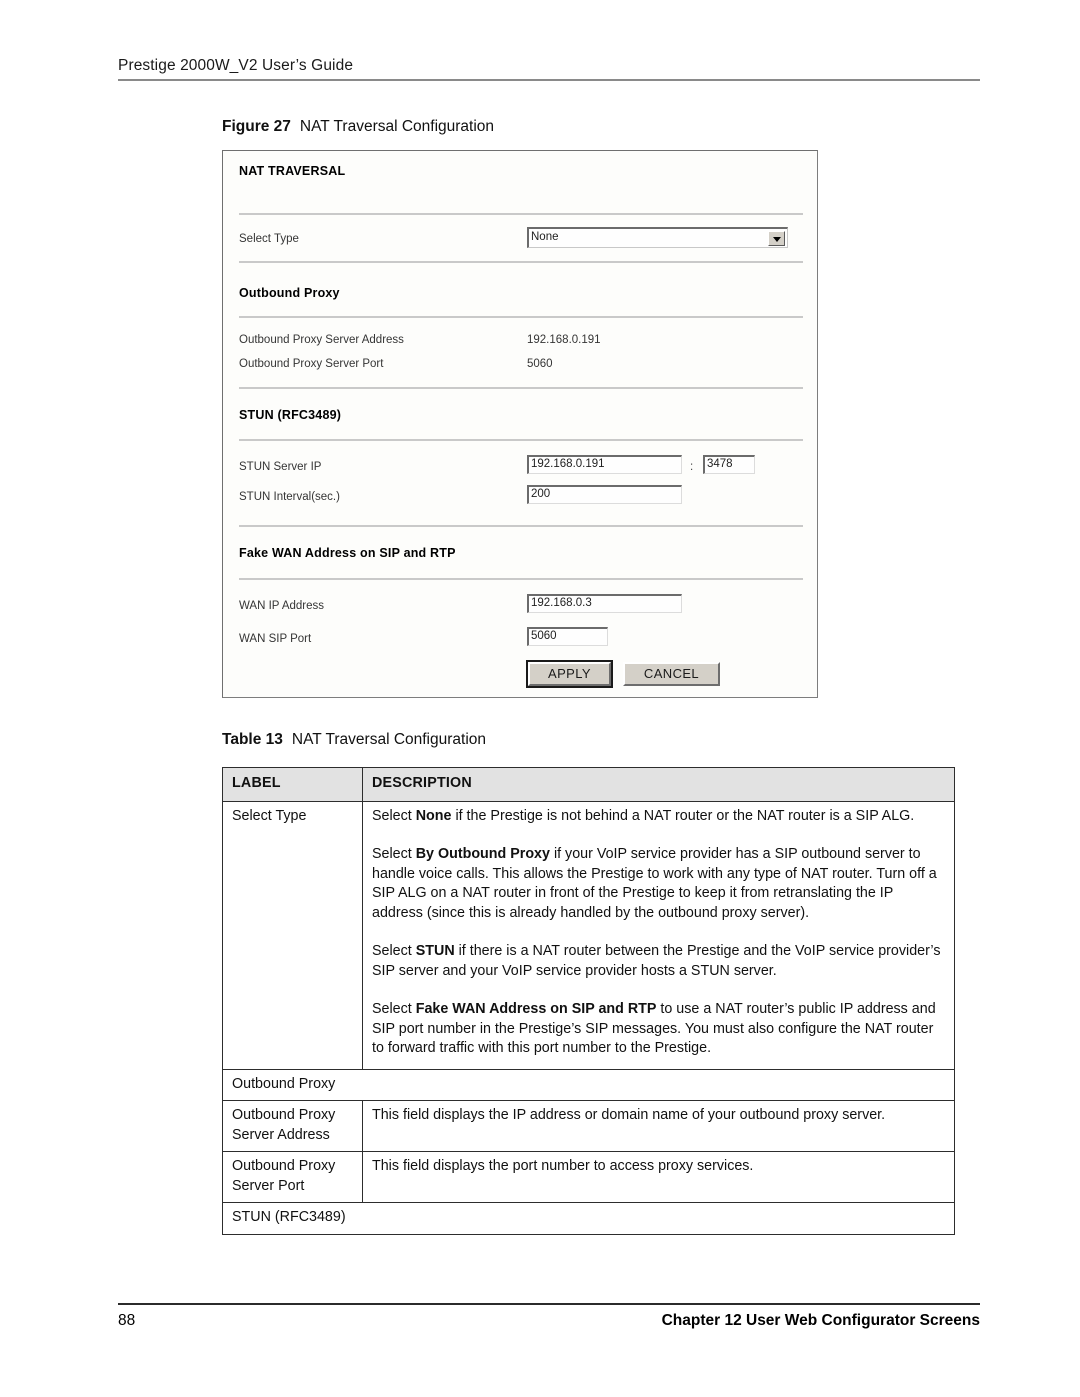 The width and height of the screenshot is (1080, 1397). What do you see at coordinates (658, 784) in the screenshot?
I see `column-header-description: DESCRIPTION` at bounding box center [658, 784].